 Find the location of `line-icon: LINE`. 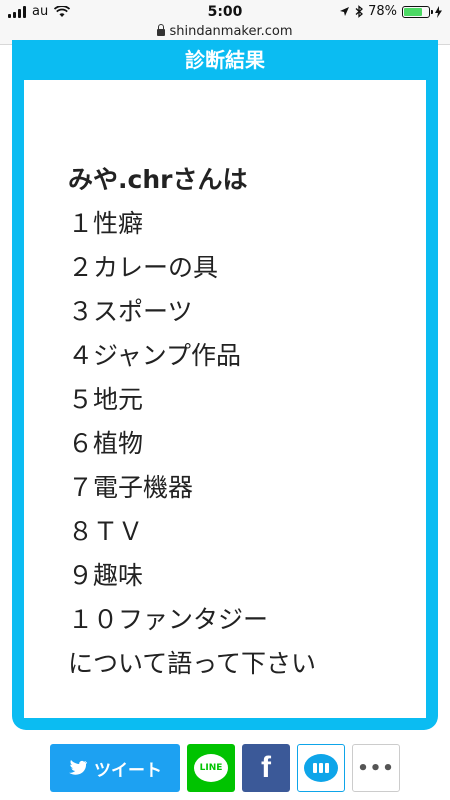

line-icon: LINE is located at coordinates (211, 768).